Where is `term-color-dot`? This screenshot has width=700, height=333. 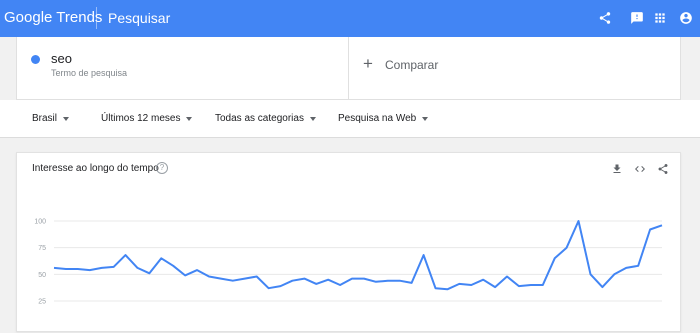 term-color-dot is located at coordinates (35, 59).